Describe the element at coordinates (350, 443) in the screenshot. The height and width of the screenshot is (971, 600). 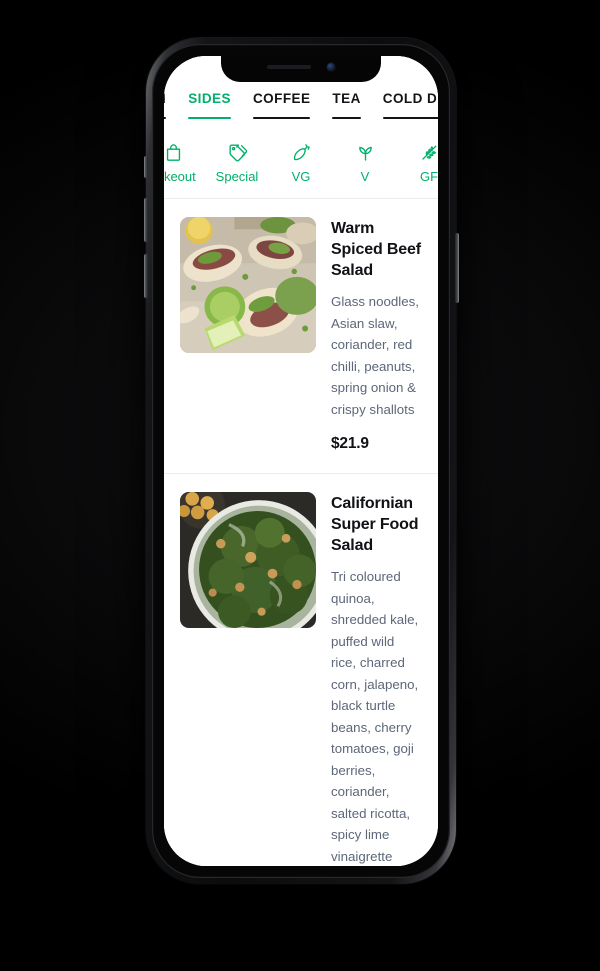
I see `menu-item-price: $21.9` at that location.